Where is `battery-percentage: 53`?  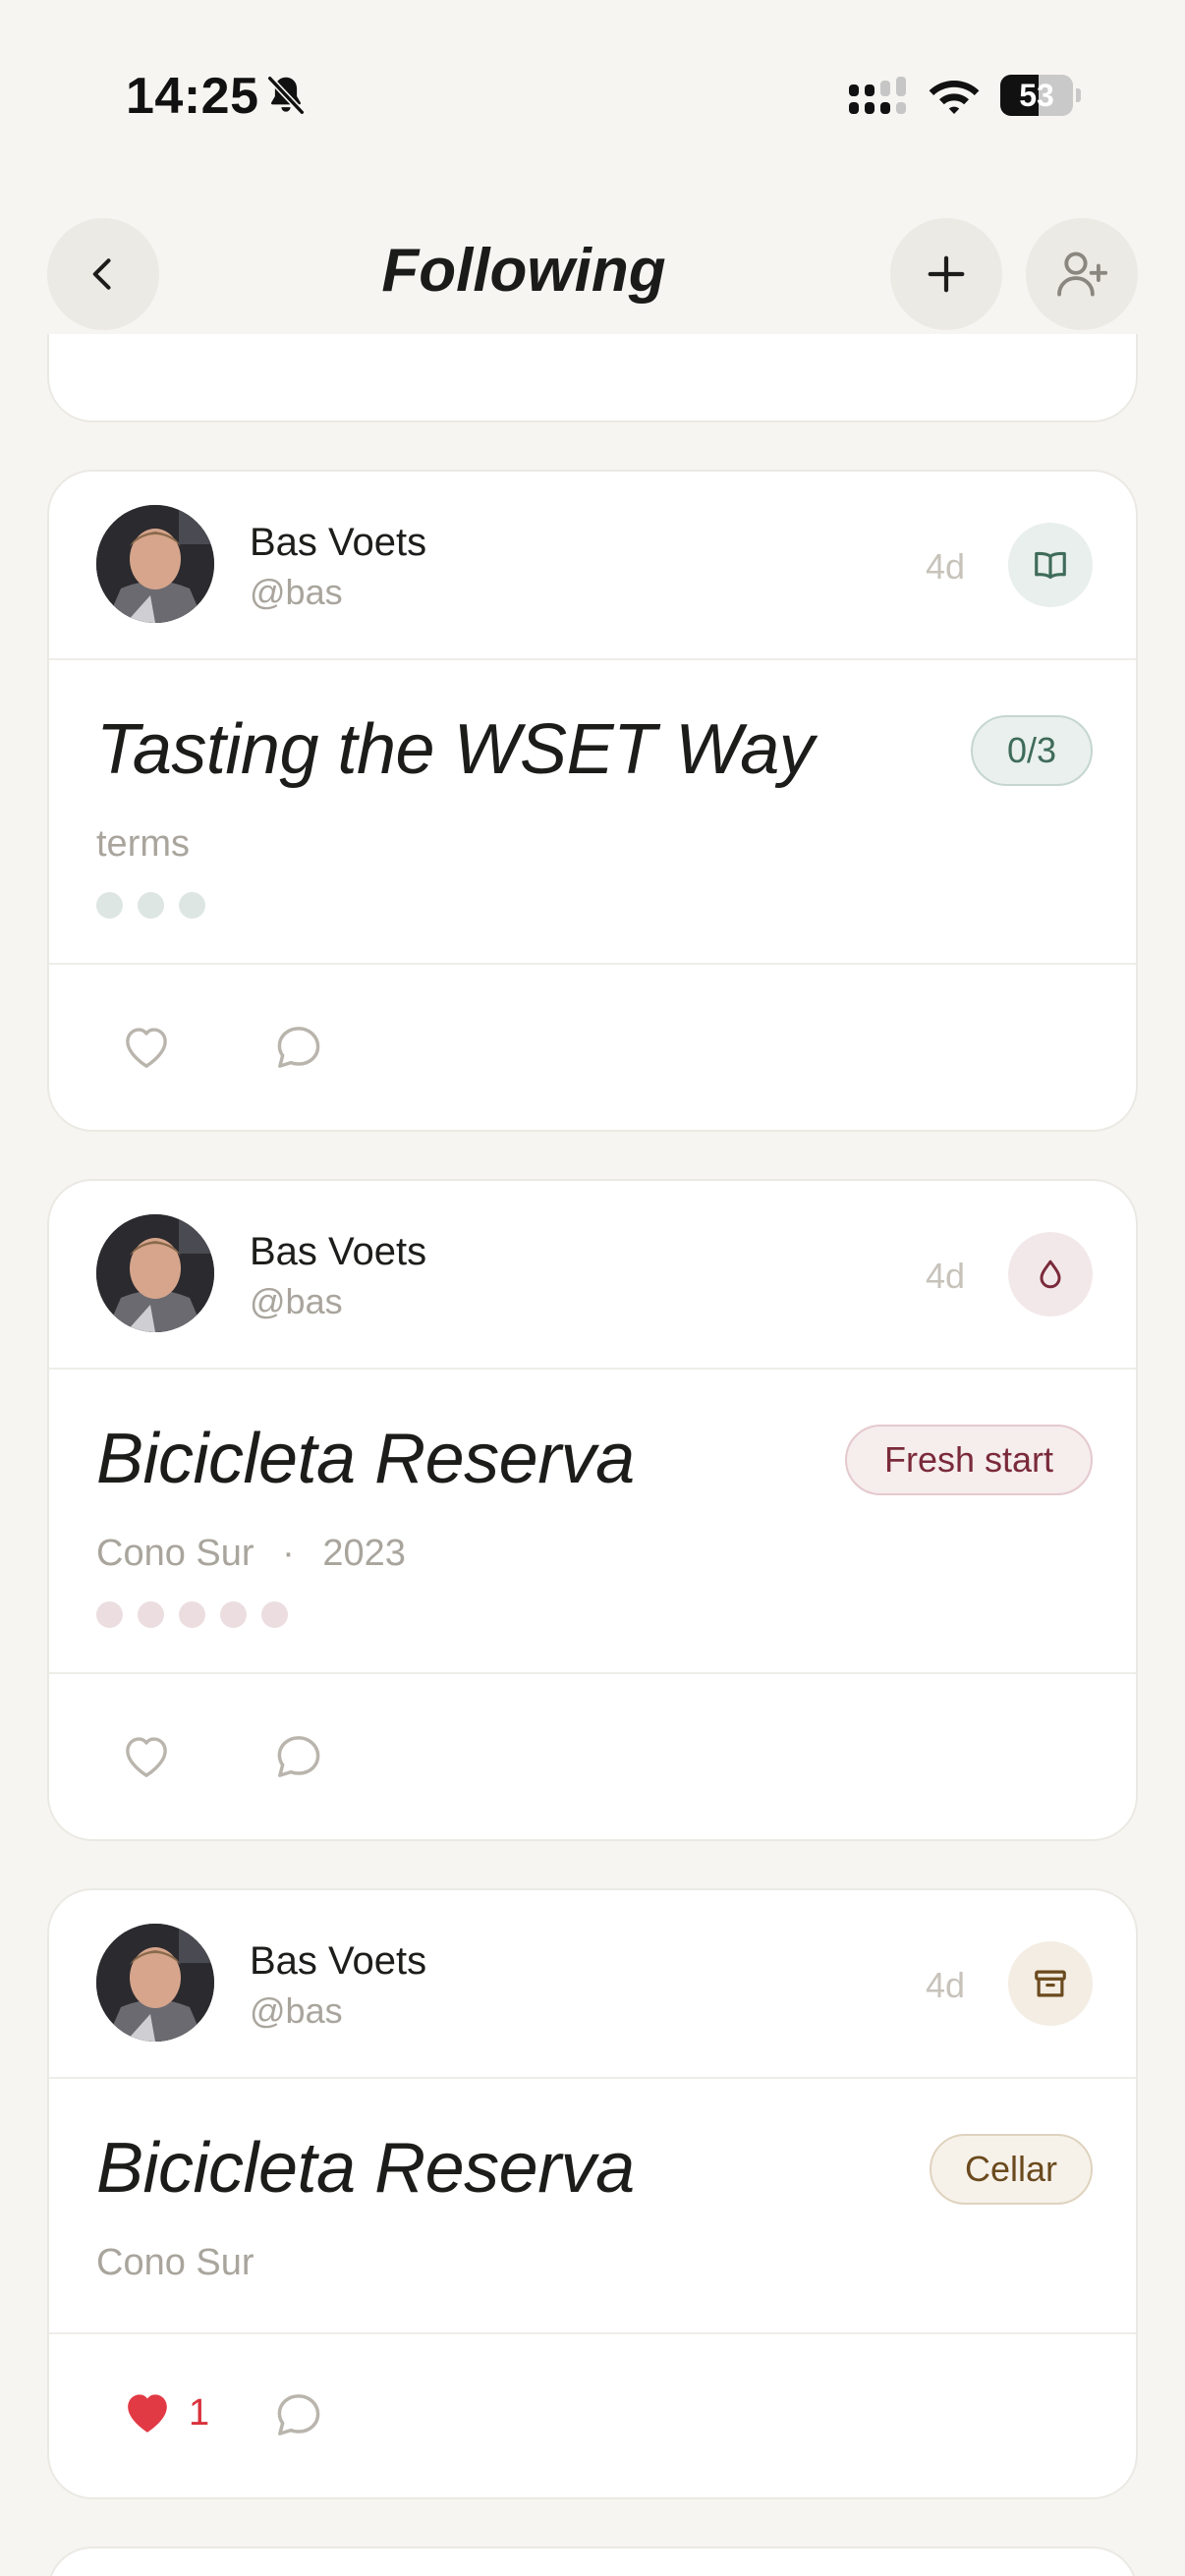
battery-percentage: 53 is located at coordinates (1037, 95).